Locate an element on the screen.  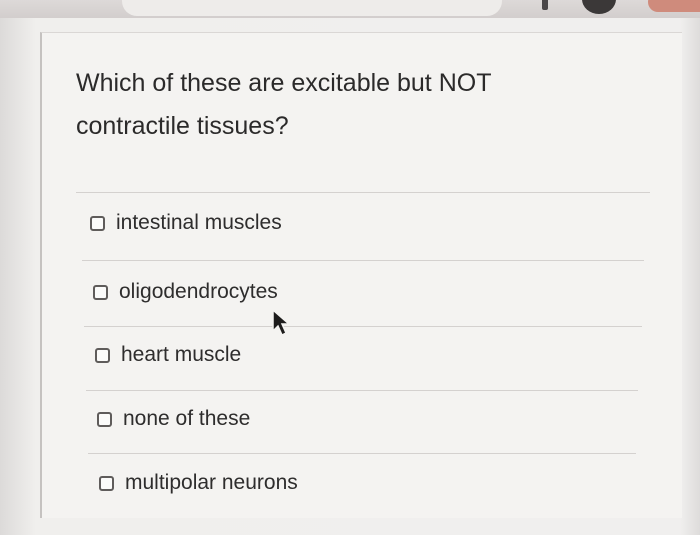
answer-option-none-of-these: none of these is located at coordinates (173, 419).